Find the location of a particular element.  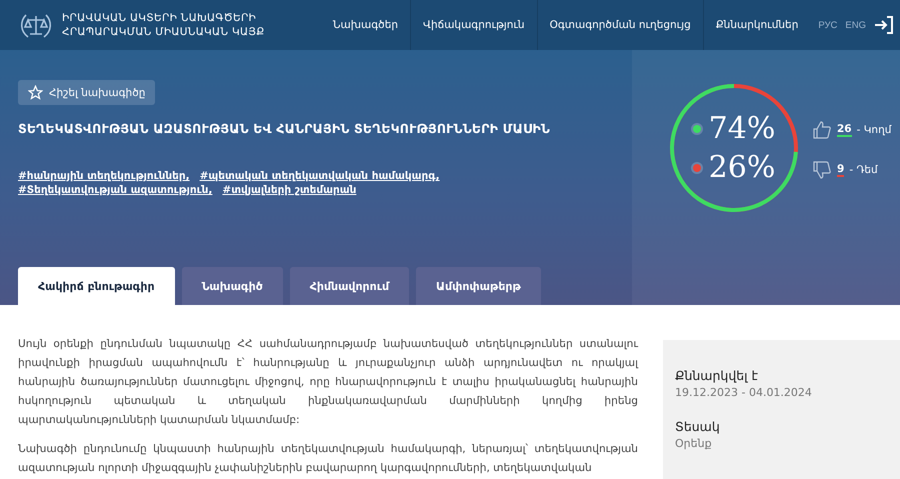

vote-percent: 74% is located at coordinates (742, 128).